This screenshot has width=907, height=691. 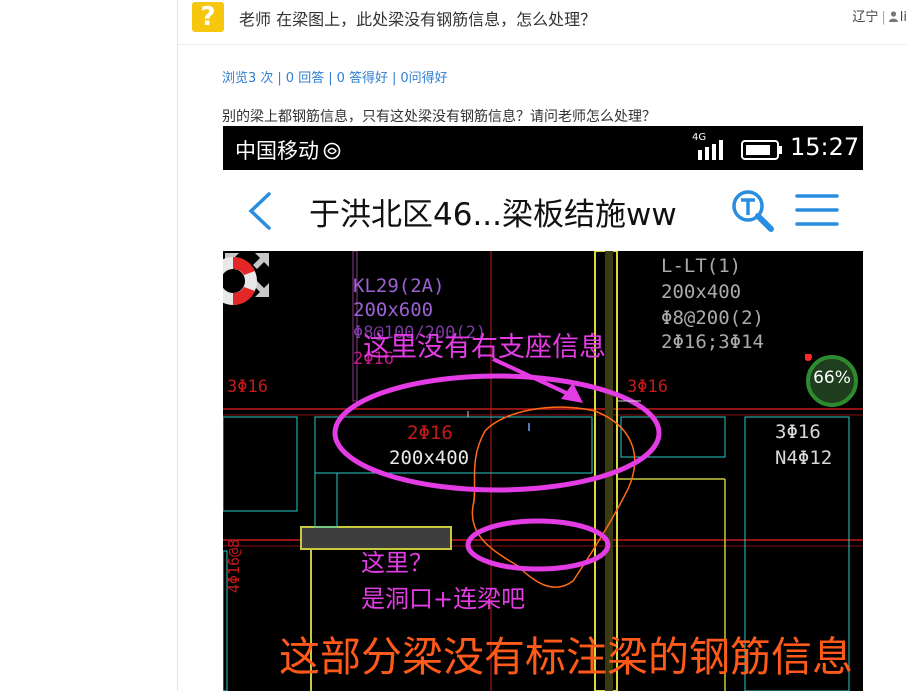 I want to click on zoom-level-text: 66%, so click(x=832, y=378).